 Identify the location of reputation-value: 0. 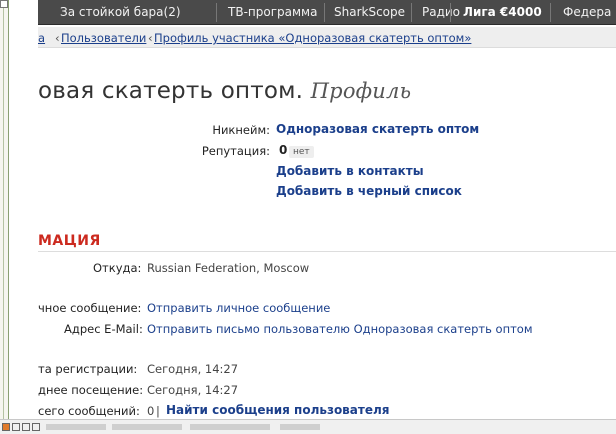
(283, 150).